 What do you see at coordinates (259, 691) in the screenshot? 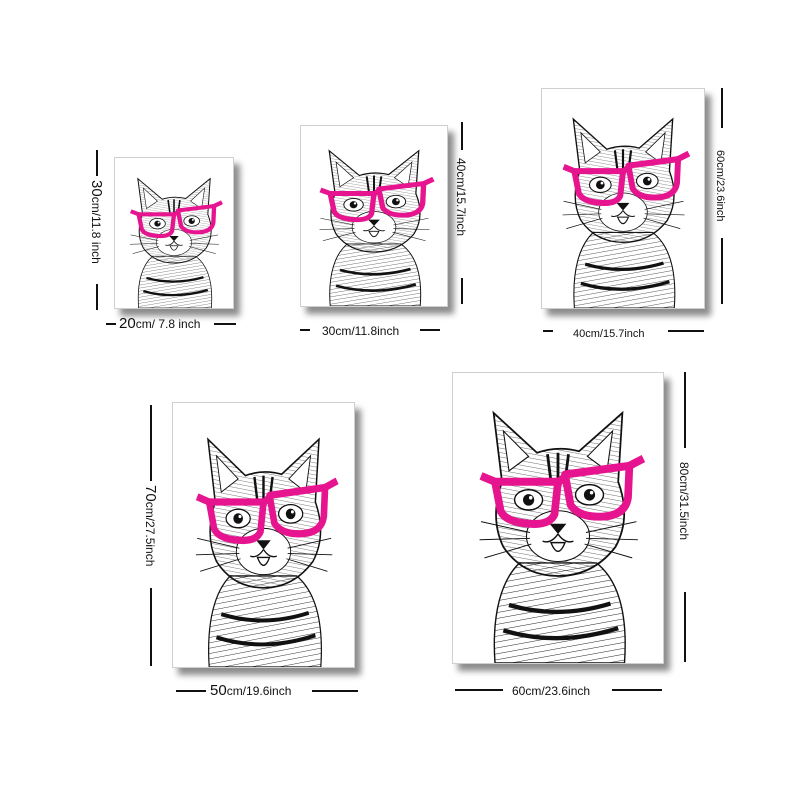
I see `width-unit: cm/19.6inch` at bounding box center [259, 691].